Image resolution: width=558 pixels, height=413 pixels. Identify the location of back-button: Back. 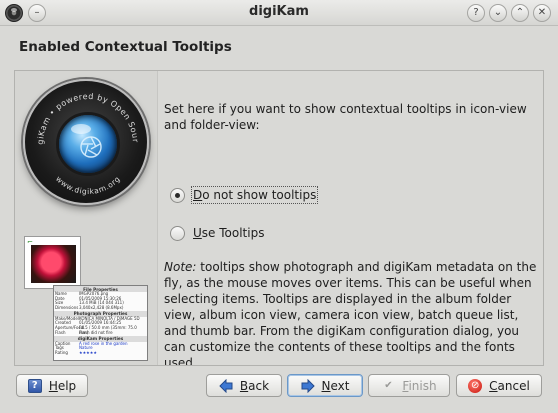
(244, 385).